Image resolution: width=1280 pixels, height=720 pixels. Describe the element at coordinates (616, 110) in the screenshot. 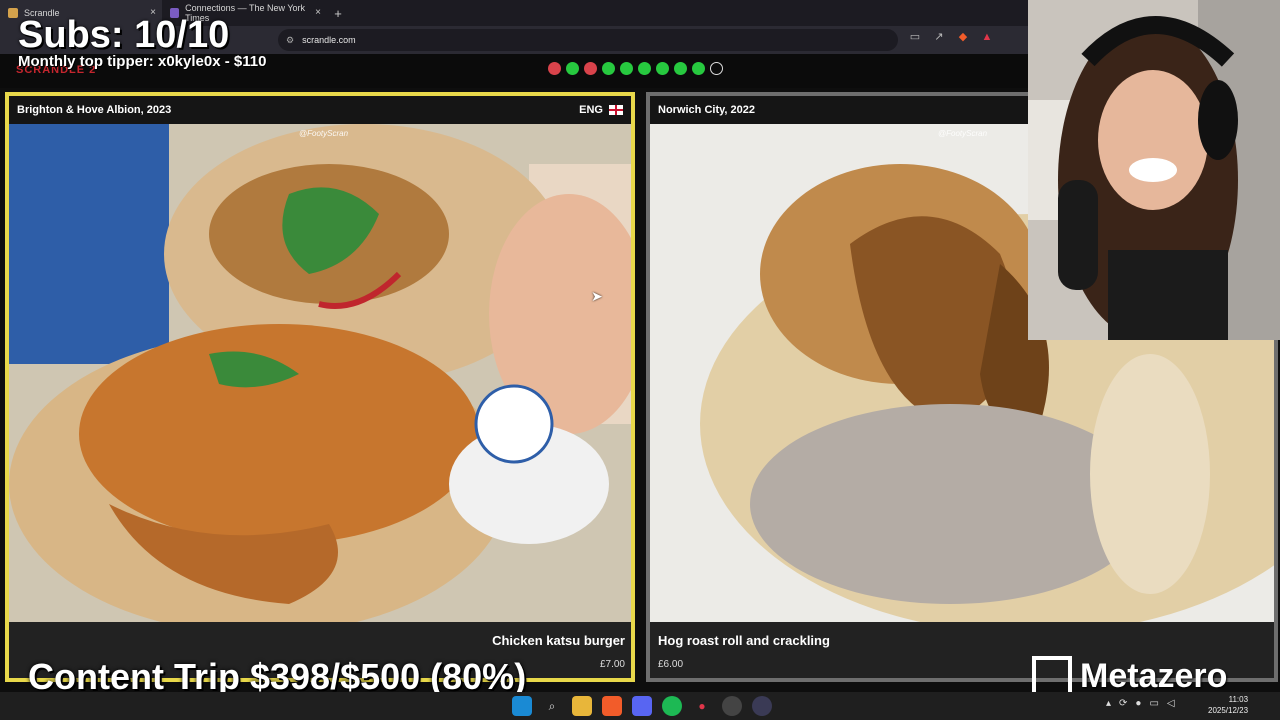

I see `england-flag-icon` at that location.